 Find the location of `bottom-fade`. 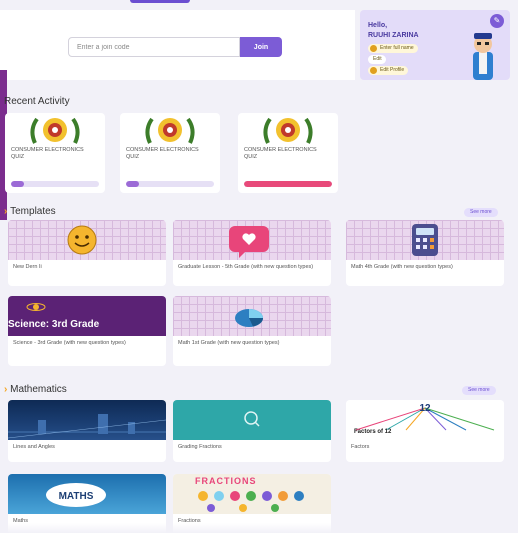

bottom-fade is located at coordinates (259, 528).